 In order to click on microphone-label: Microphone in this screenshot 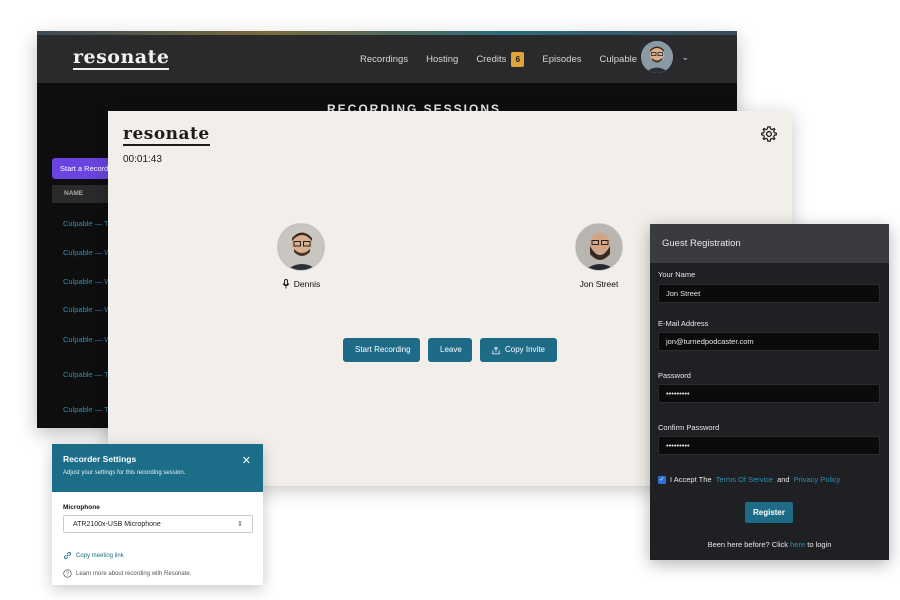, I will do `click(81, 507)`.